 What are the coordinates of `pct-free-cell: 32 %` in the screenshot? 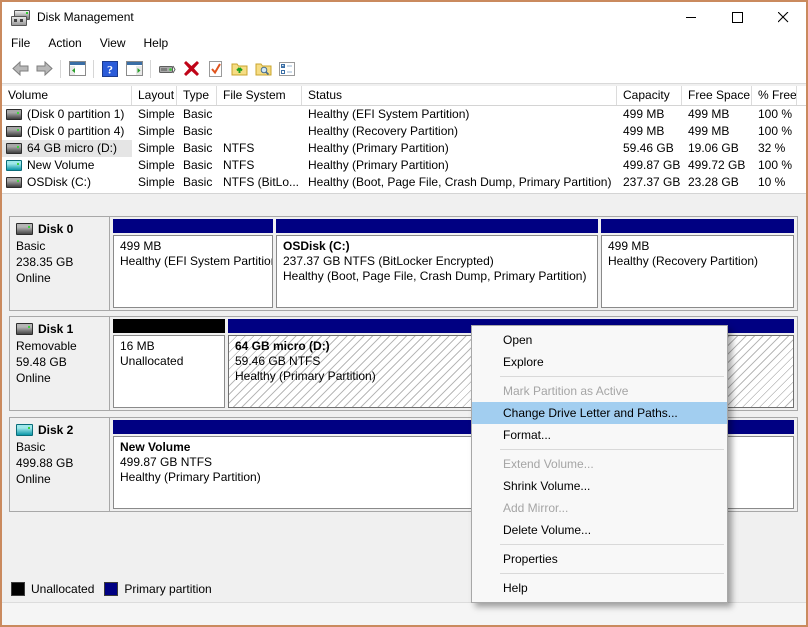 It's located at (772, 148).